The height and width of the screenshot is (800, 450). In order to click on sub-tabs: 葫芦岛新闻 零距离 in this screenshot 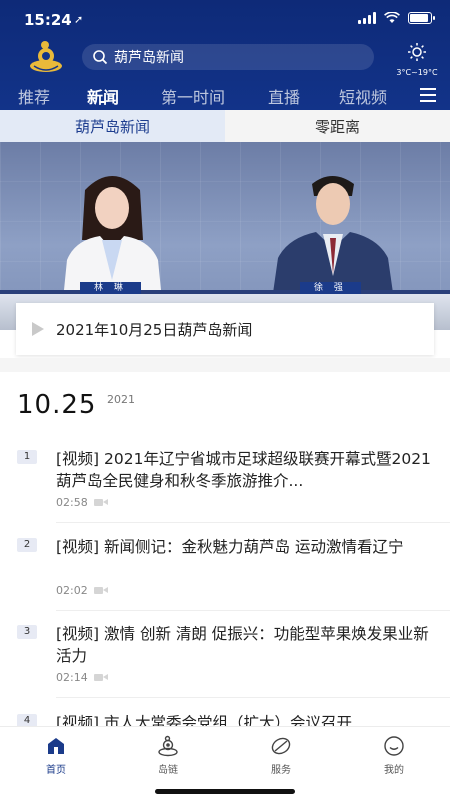, I will do `click(225, 126)`.